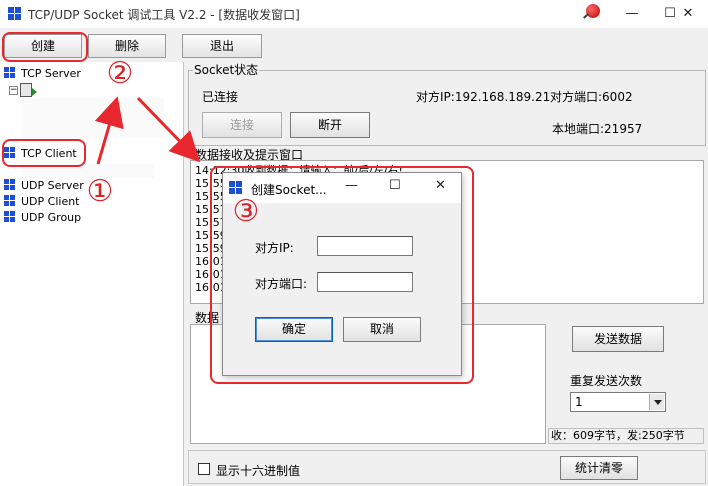 The image size is (708, 486). What do you see at coordinates (51, 217) in the screenshot?
I see `tree-item-label: UDP Group` at bounding box center [51, 217].